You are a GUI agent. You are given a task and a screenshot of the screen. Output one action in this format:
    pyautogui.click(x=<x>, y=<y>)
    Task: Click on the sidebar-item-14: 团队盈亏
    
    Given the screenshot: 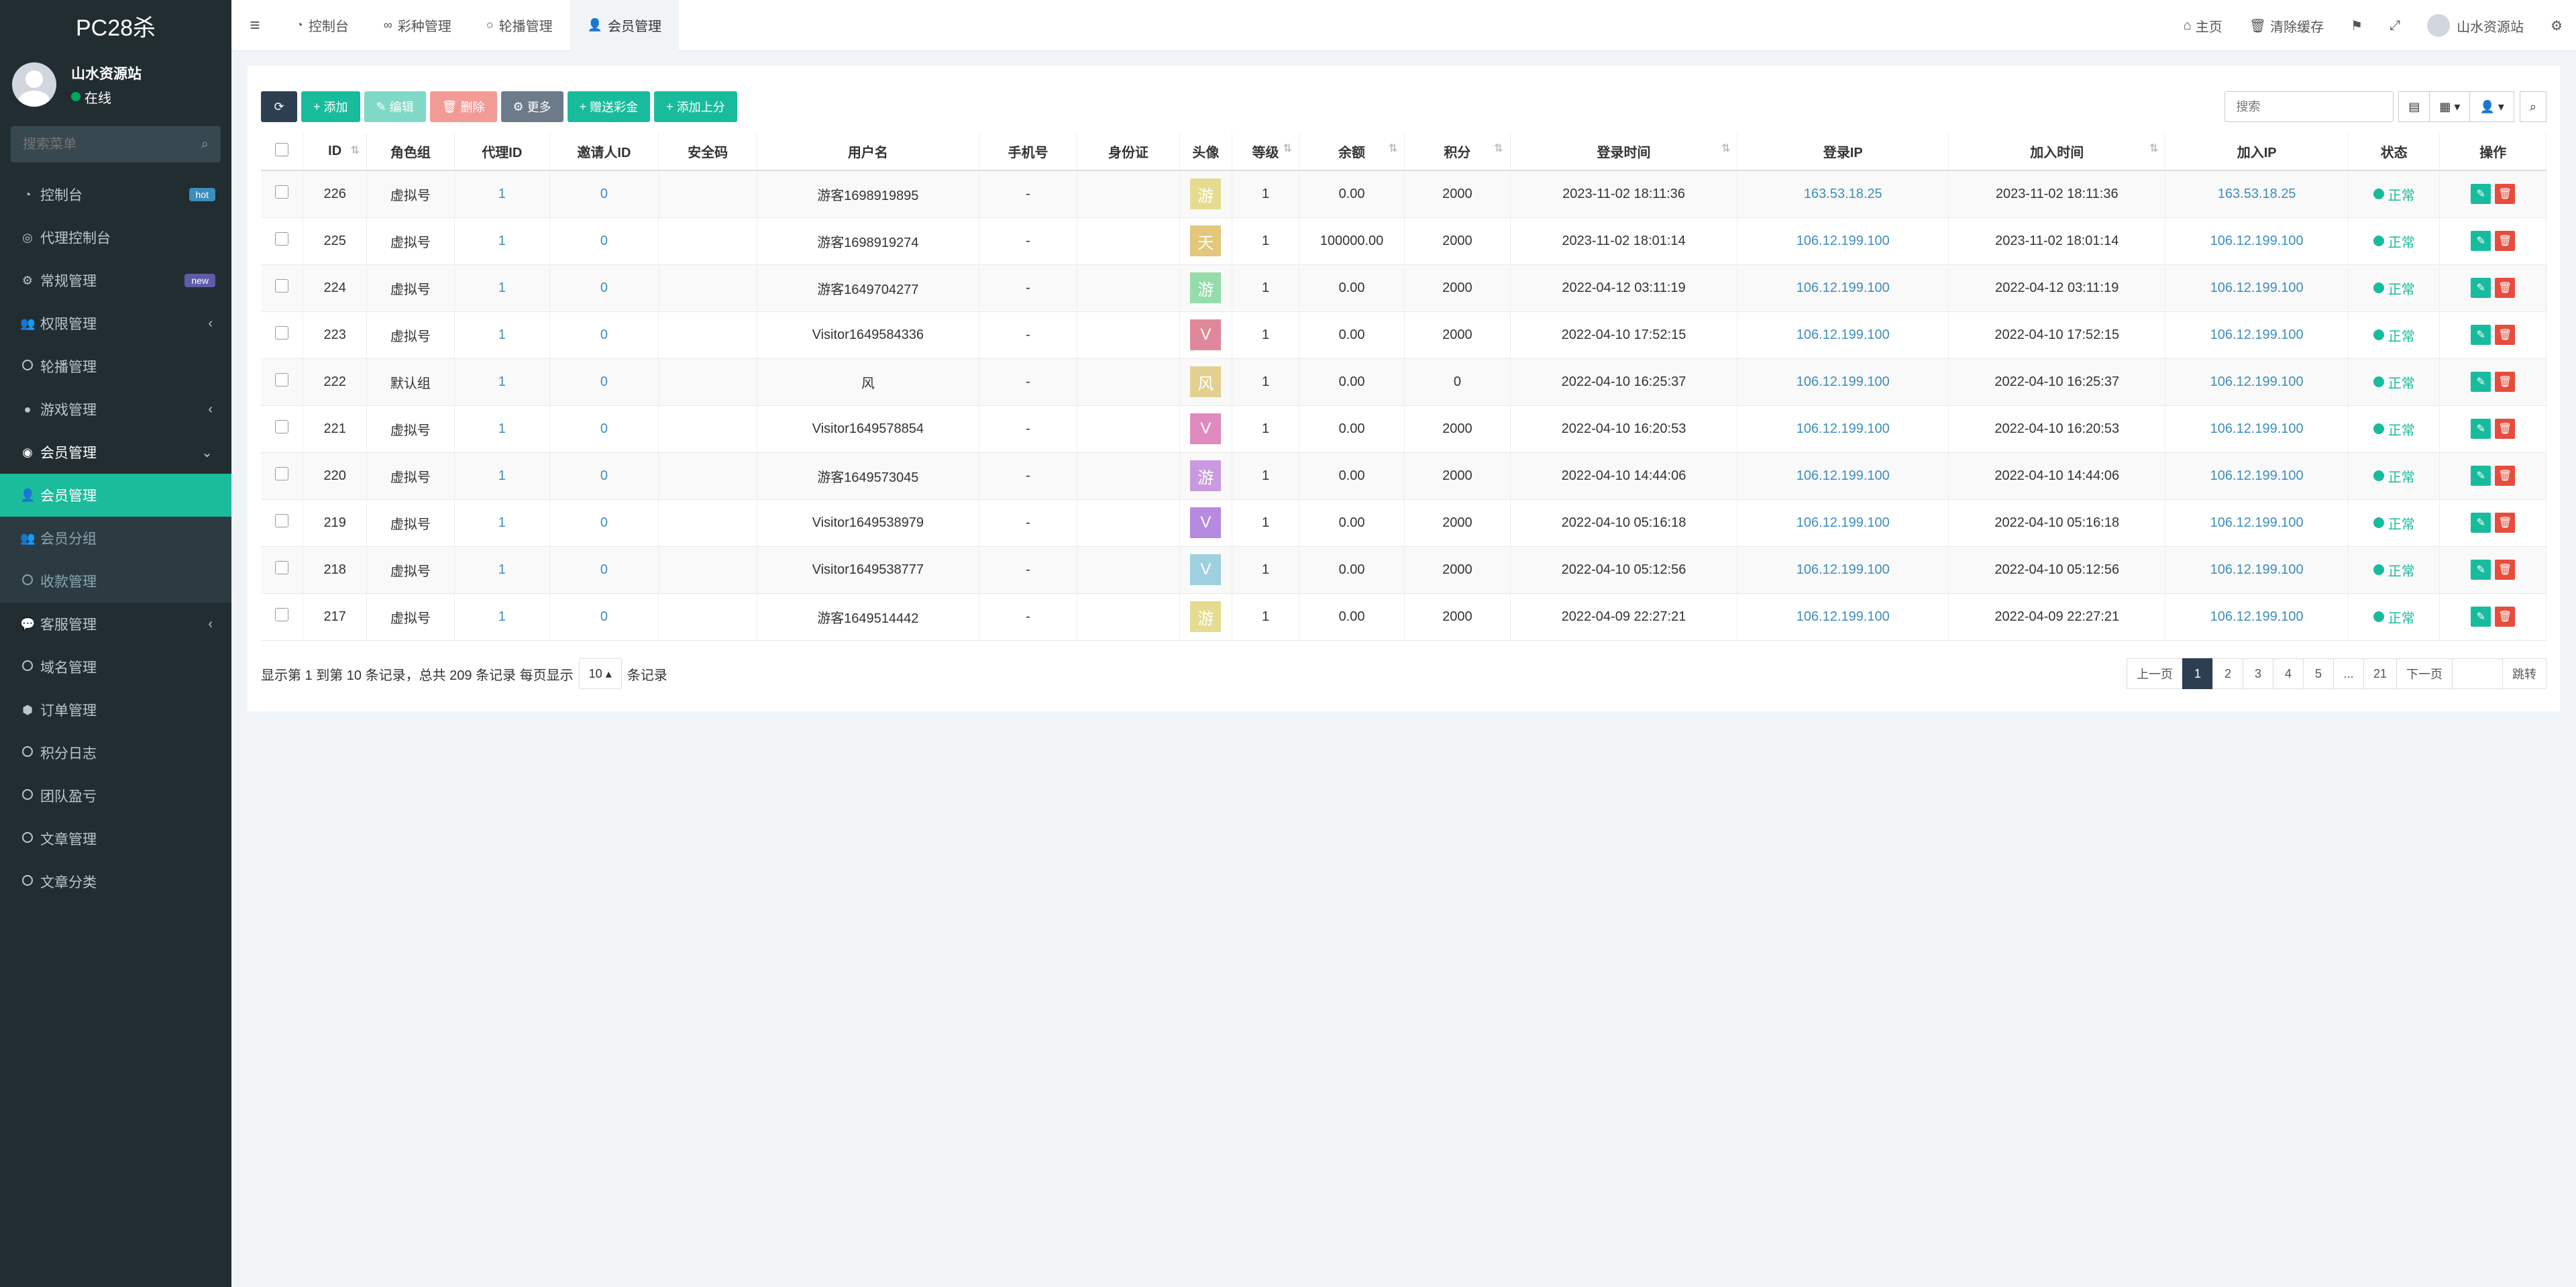 What is the action you would take?
    pyautogui.click(x=115, y=796)
    